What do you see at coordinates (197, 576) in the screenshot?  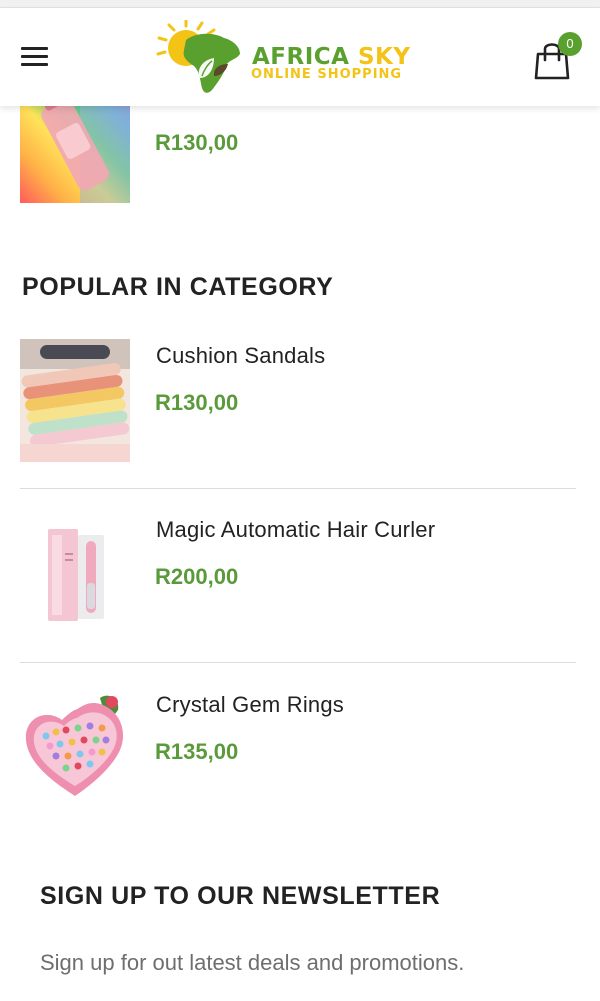 I see `product-price: R200,00` at bounding box center [197, 576].